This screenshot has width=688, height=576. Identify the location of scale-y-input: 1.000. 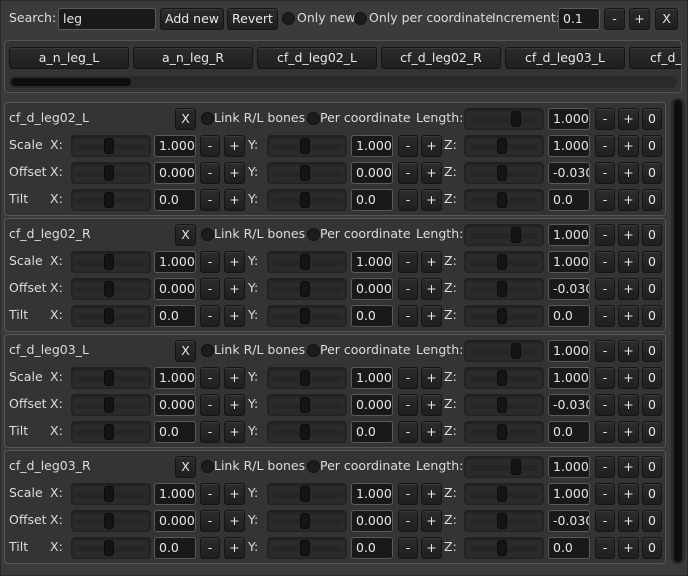
(372, 146).